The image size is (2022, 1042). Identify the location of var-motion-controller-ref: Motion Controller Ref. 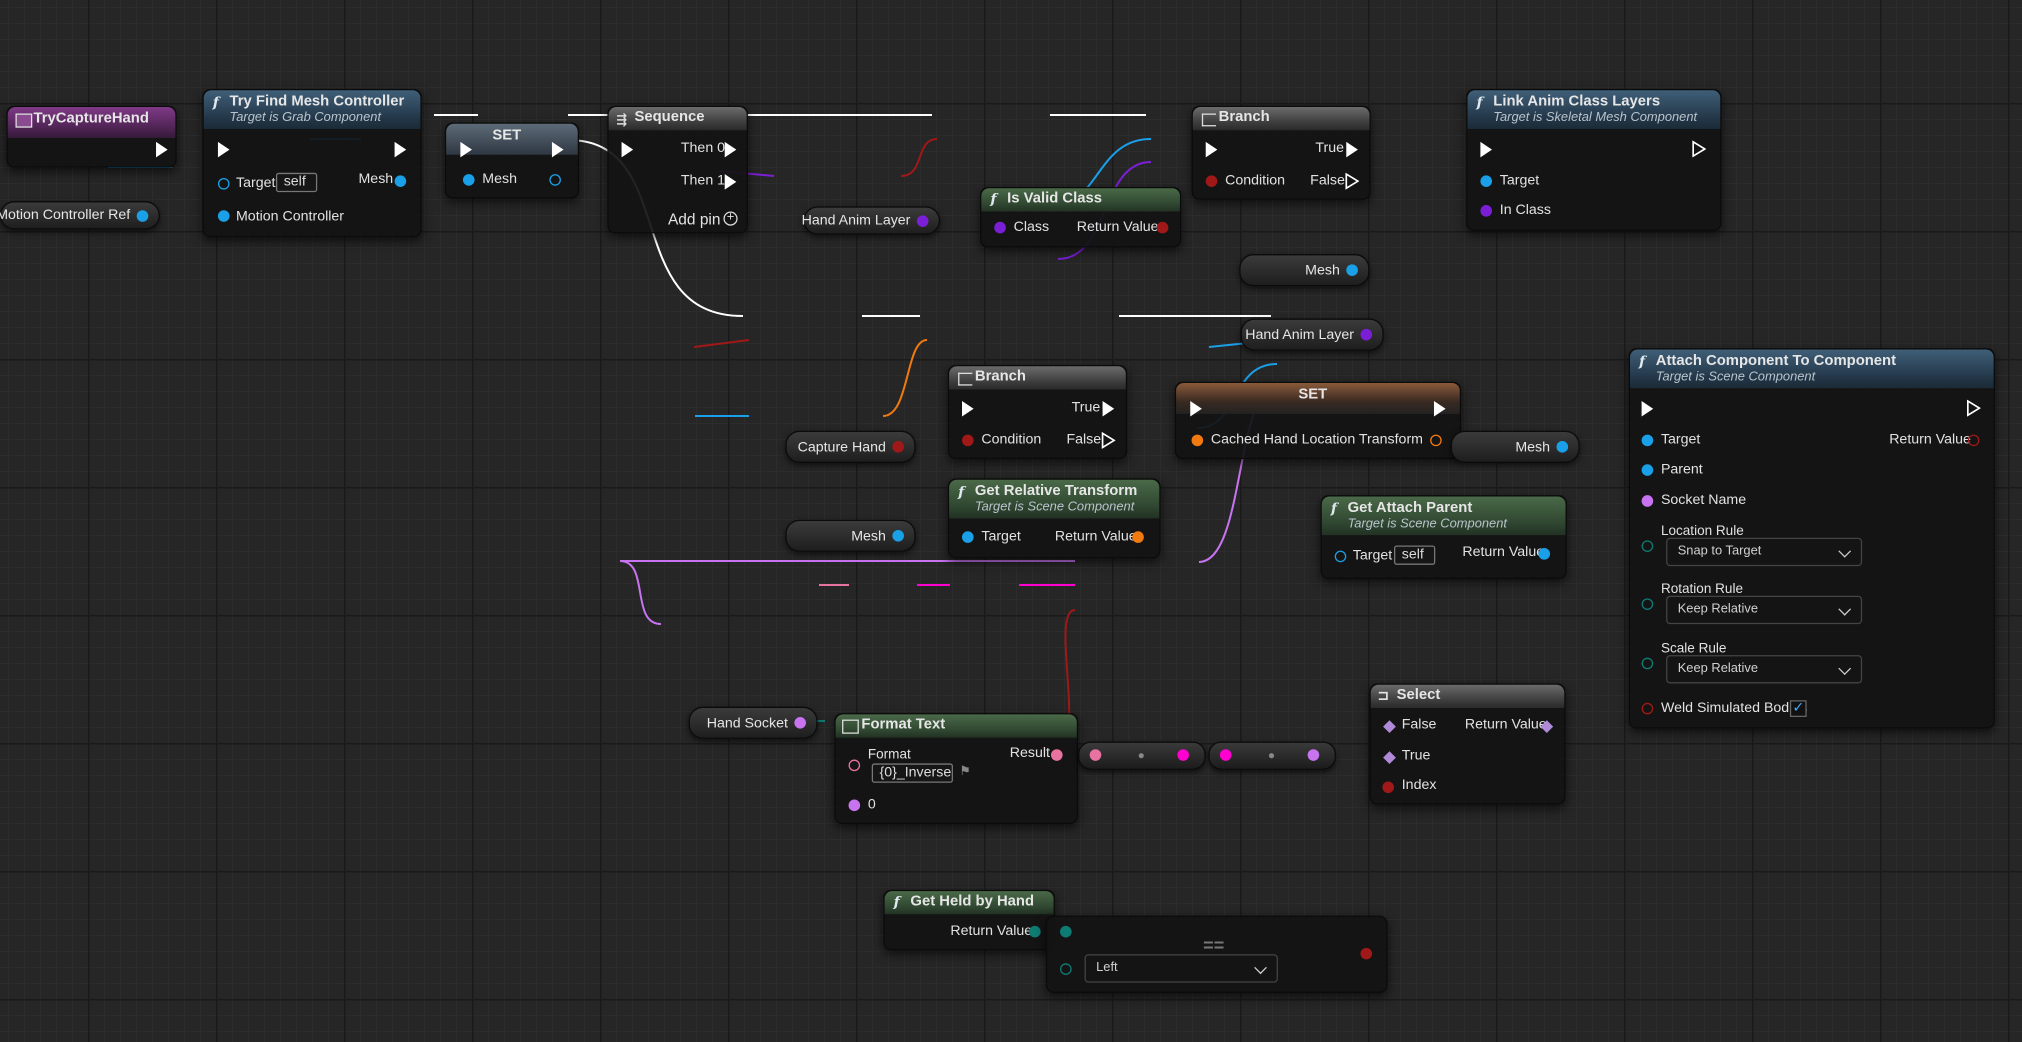
(80, 215).